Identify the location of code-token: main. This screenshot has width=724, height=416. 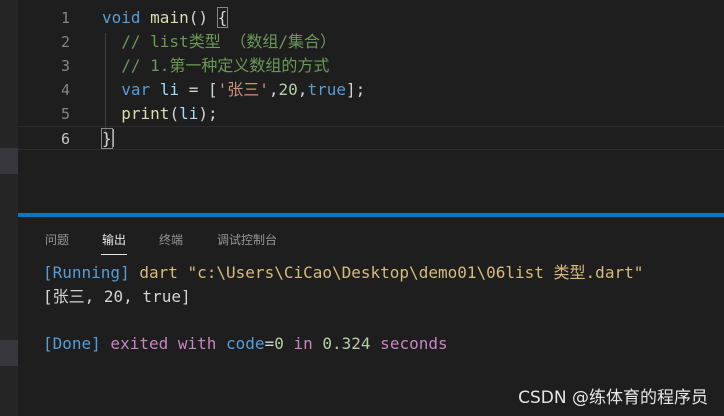
(169, 17).